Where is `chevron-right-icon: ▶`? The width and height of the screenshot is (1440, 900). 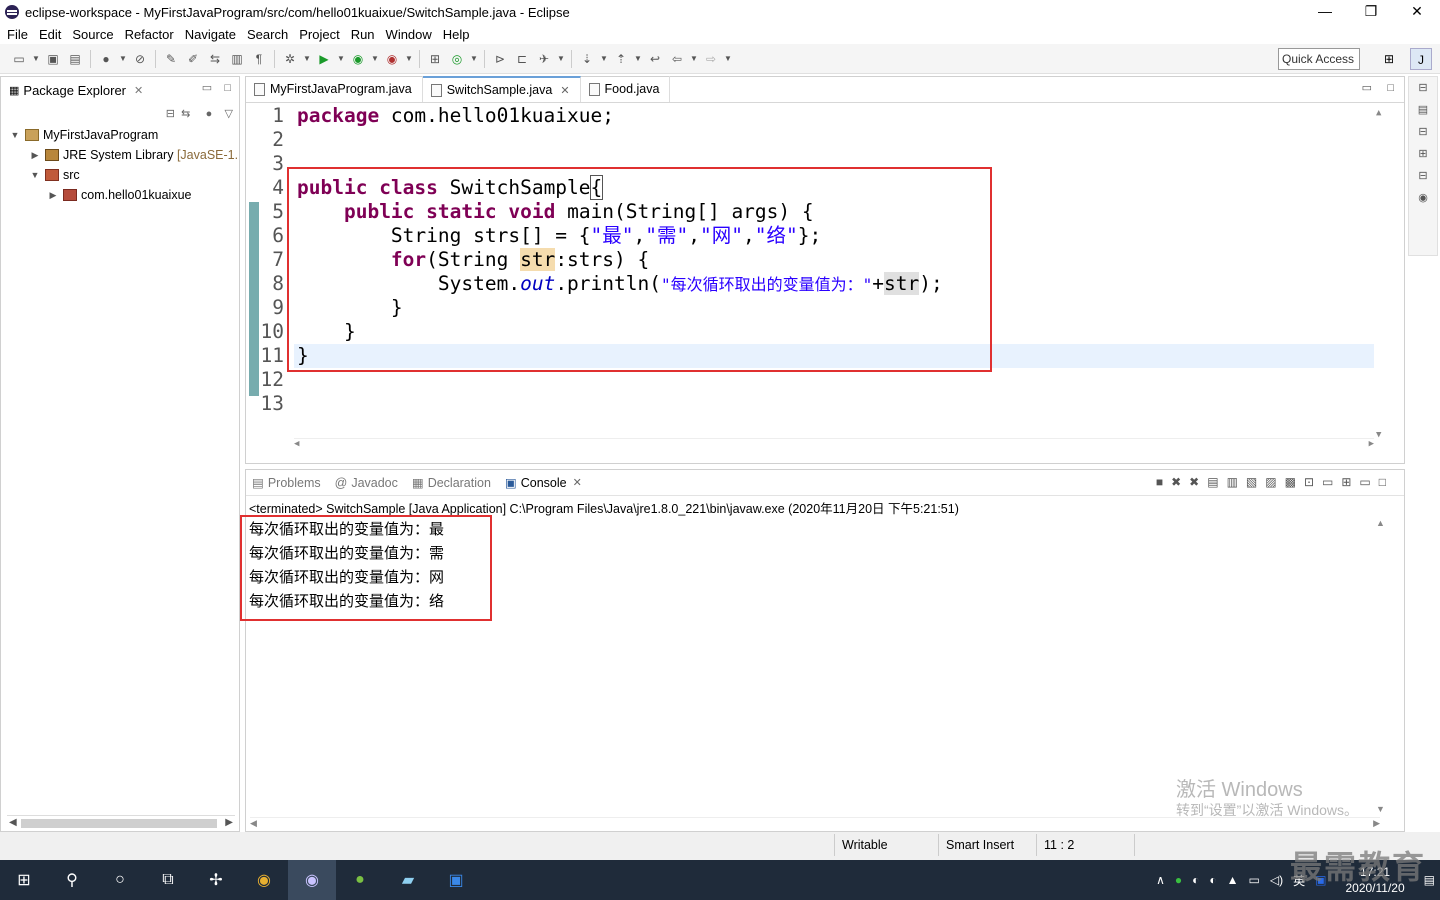 chevron-right-icon: ▶ is located at coordinates (35, 155).